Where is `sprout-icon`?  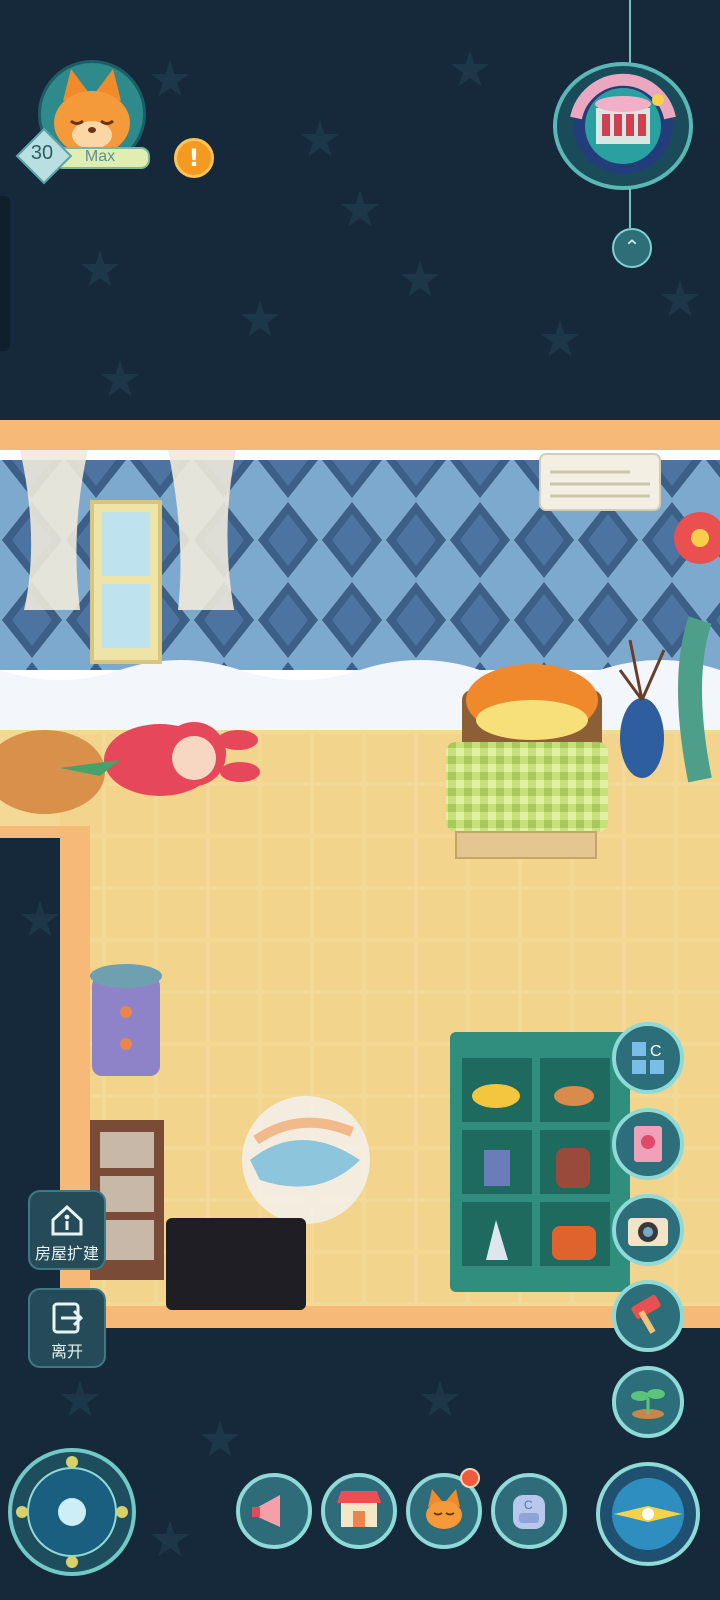 sprout-icon is located at coordinates (648, 1404).